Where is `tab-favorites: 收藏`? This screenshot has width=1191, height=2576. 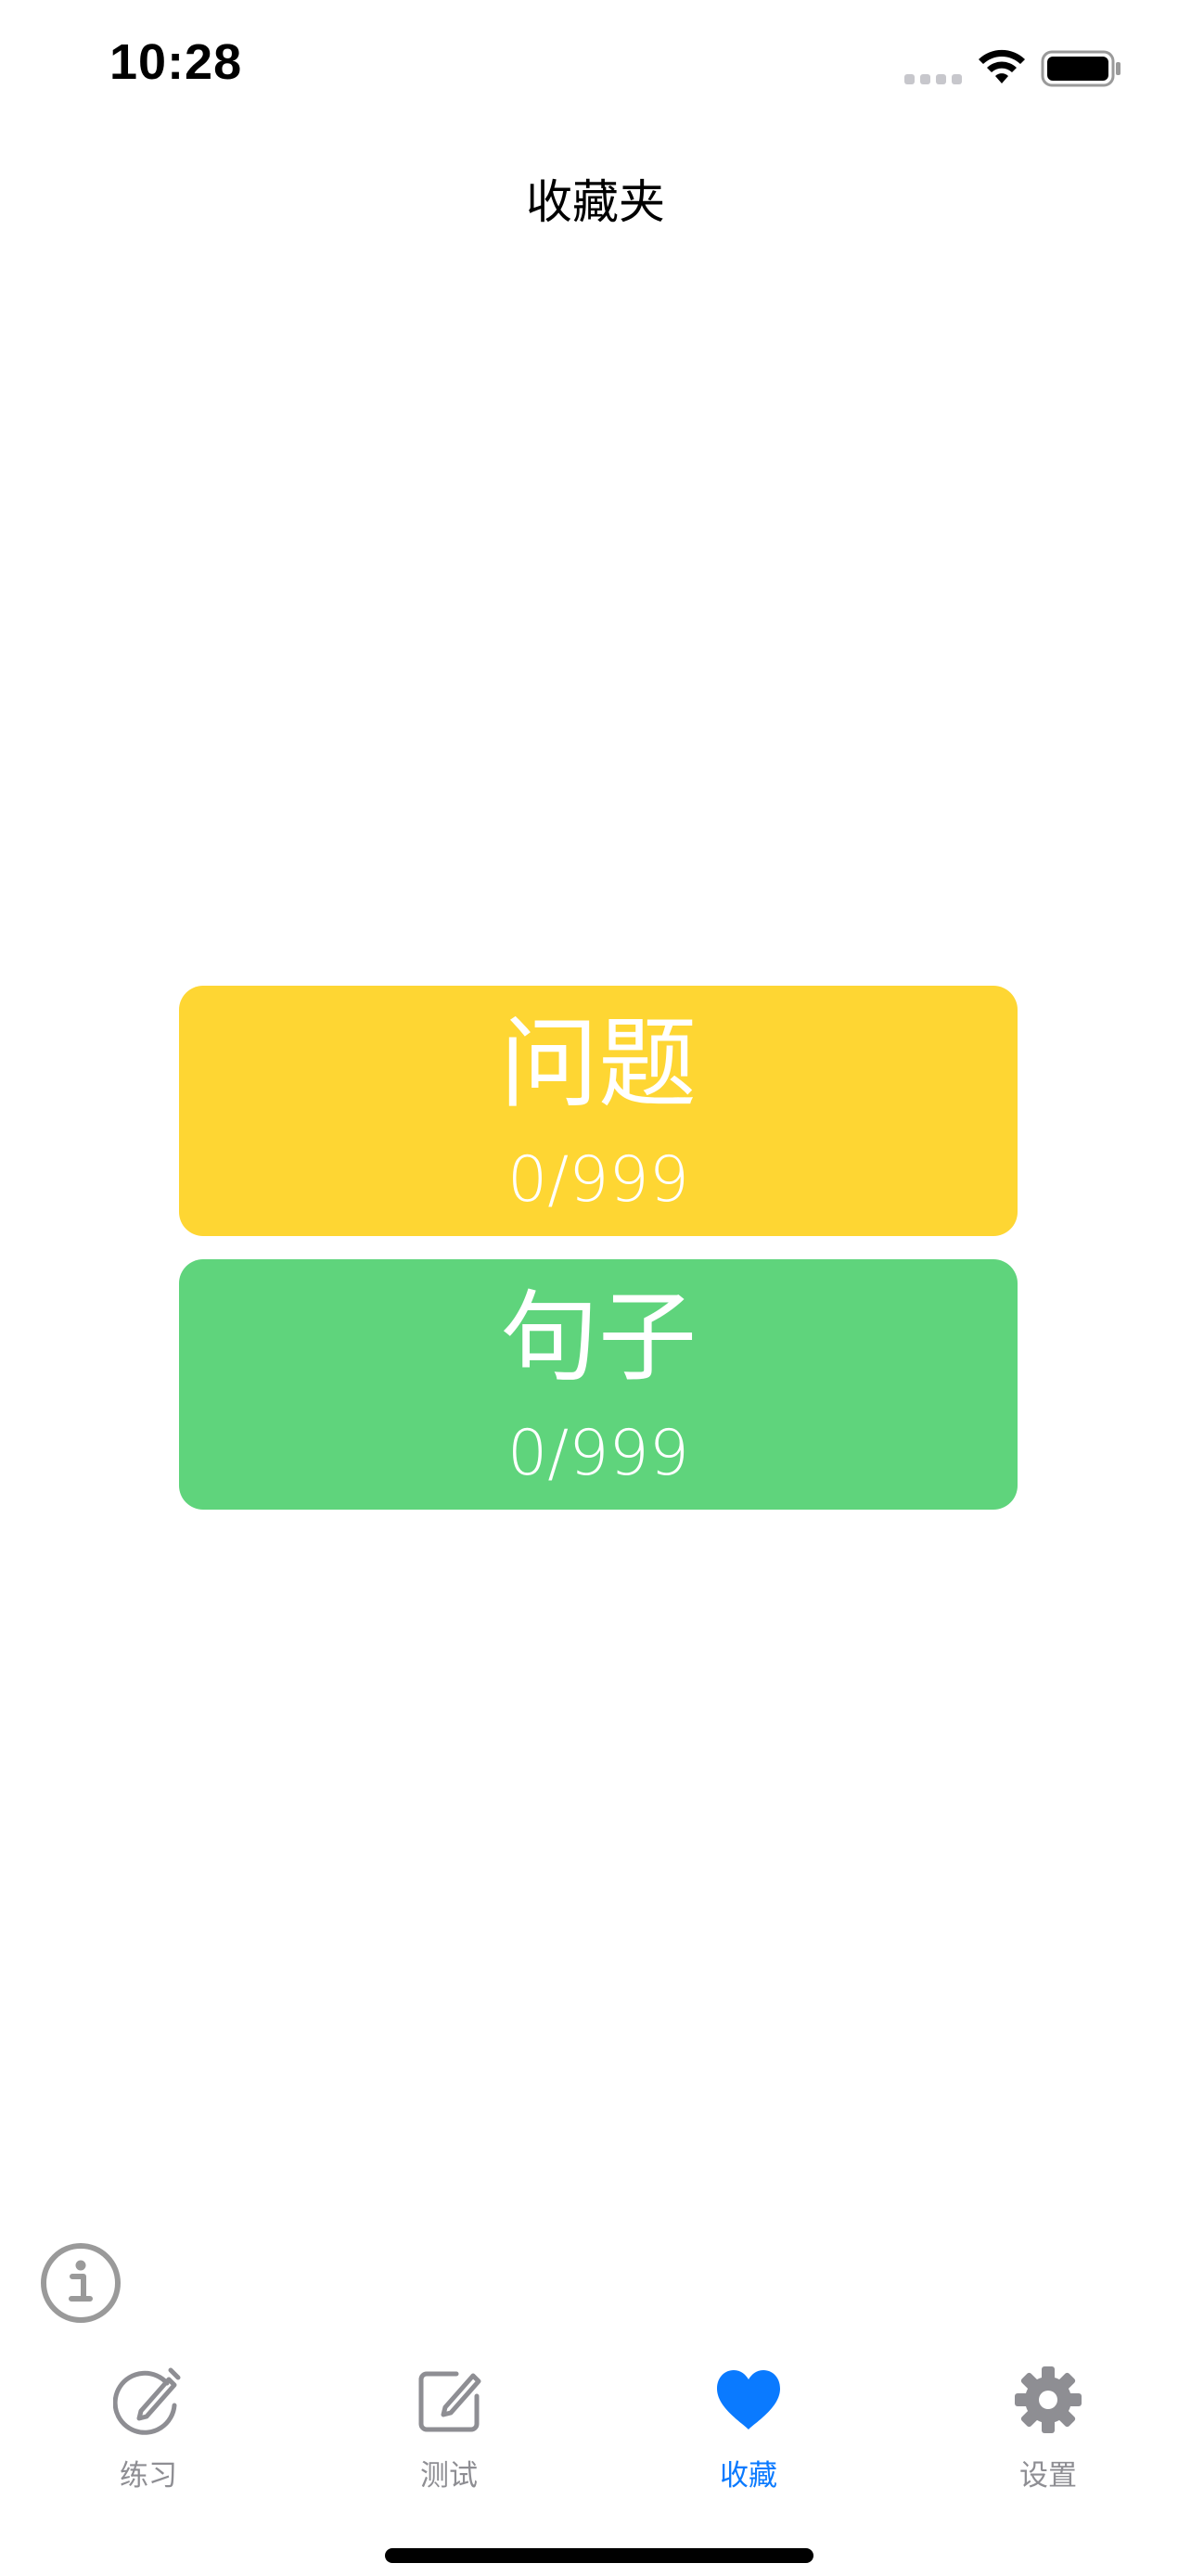
tab-favorites: 收藏 is located at coordinates (748, 2420).